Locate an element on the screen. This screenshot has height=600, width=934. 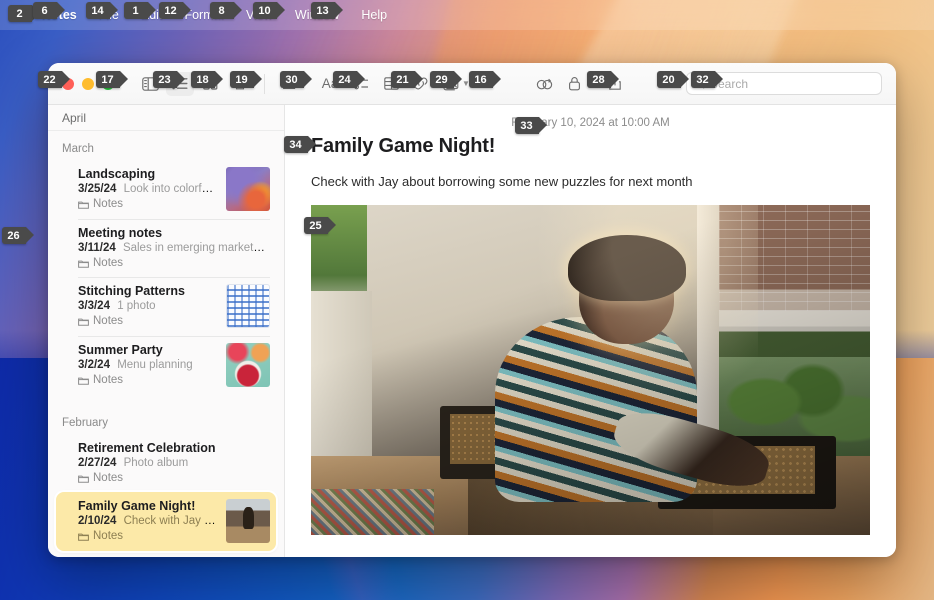
note-date: 2/10/24 is located at coordinates (97, 521).